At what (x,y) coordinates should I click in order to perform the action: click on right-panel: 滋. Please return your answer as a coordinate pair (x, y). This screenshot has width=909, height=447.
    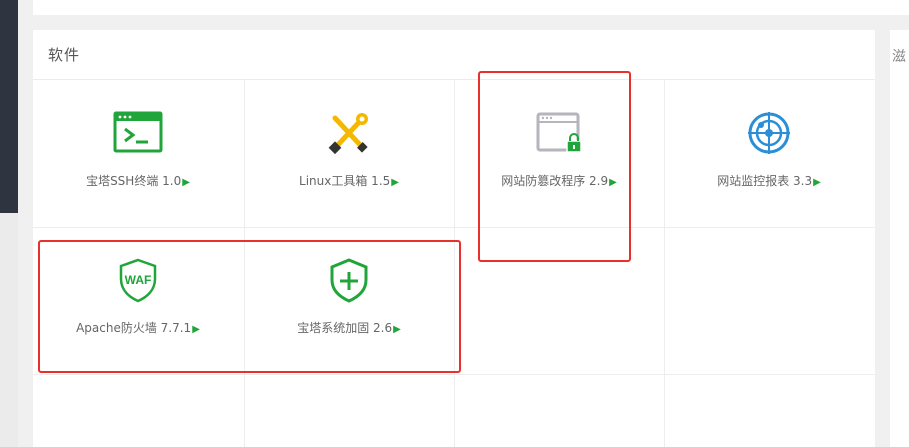
    Looking at the image, I should click on (899, 238).